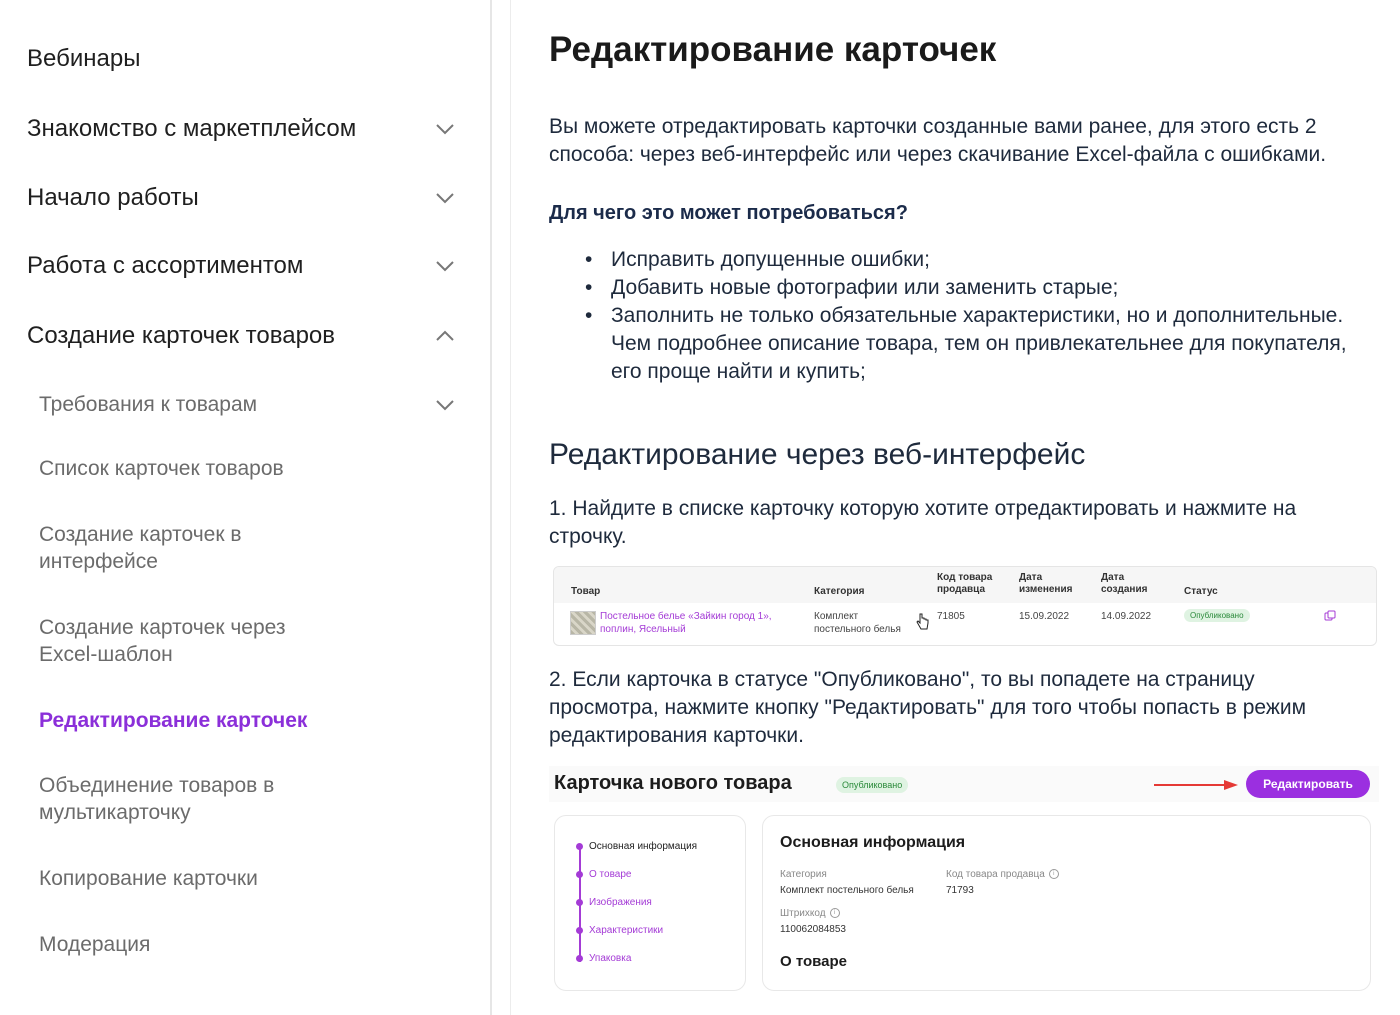 The height and width of the screenshot is (1015, 1400). Describe the element at coordinates (773, 49) in the screenshot. I see `page-title: Редактирование карточек` at that location.